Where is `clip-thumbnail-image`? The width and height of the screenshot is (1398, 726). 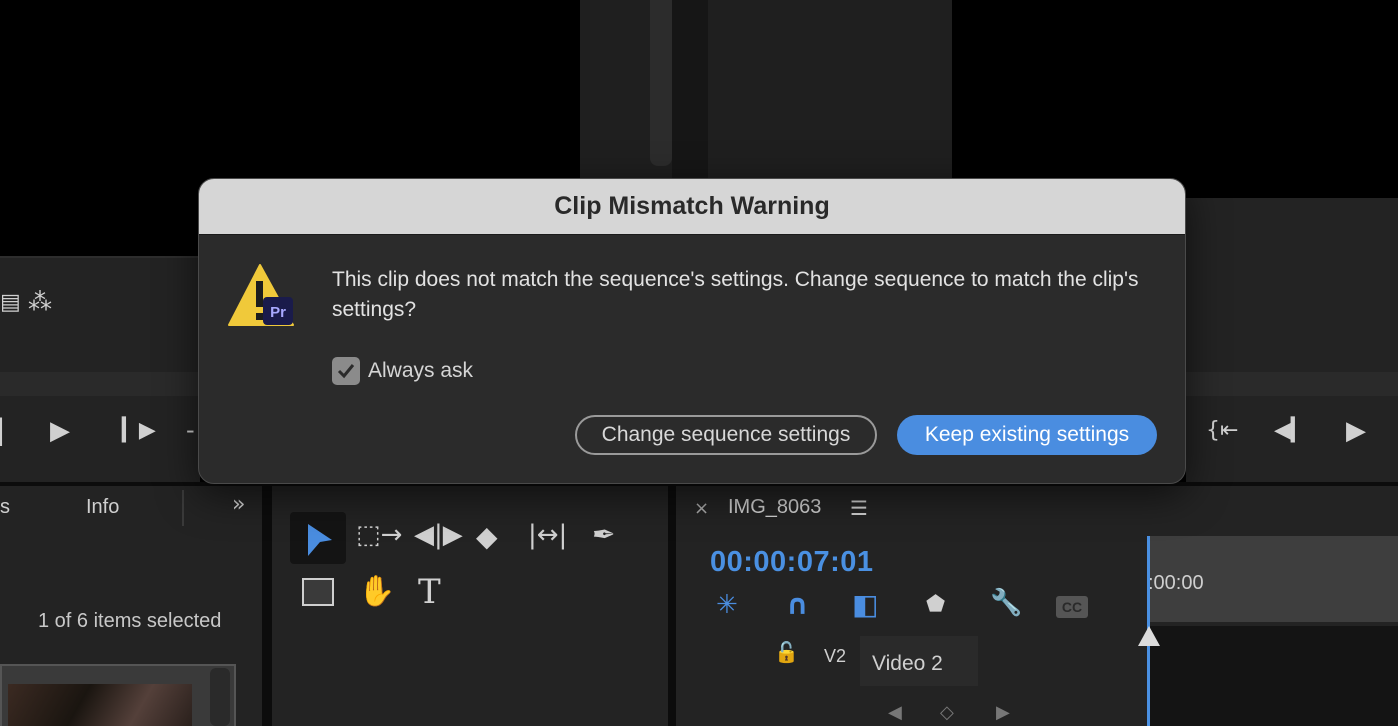
clip-thumbnail-image is located at coordinates (100, 705).